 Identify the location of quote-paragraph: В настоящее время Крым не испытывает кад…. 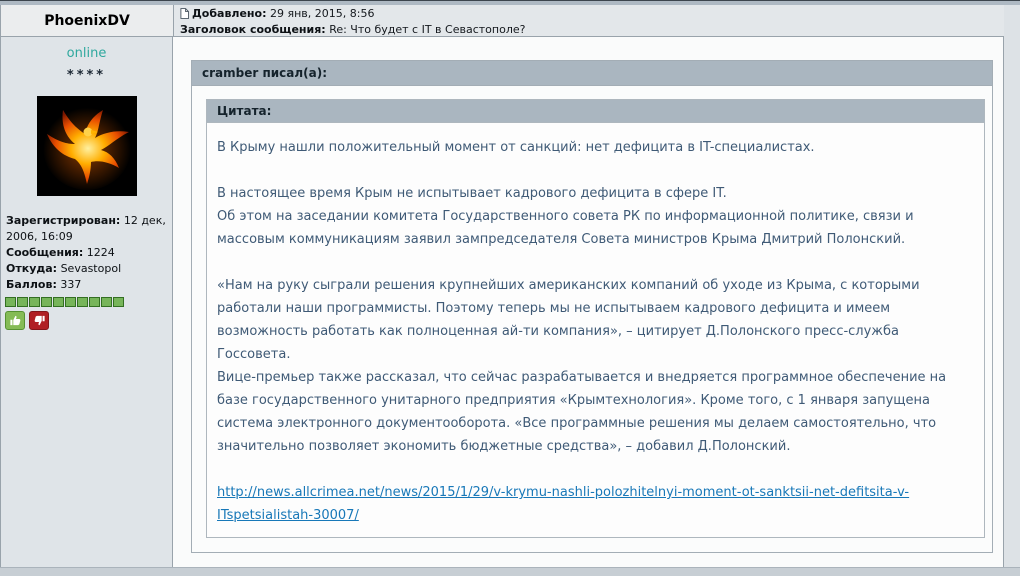
(565, 216).